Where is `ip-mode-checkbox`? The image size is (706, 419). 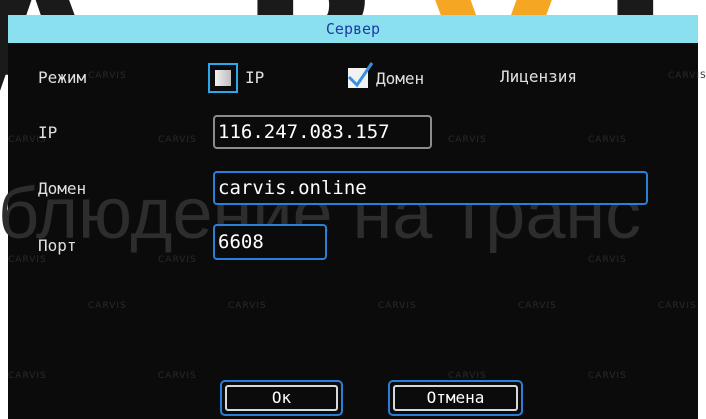 ip-mode-checkbox is located at coordinates (223, 78).